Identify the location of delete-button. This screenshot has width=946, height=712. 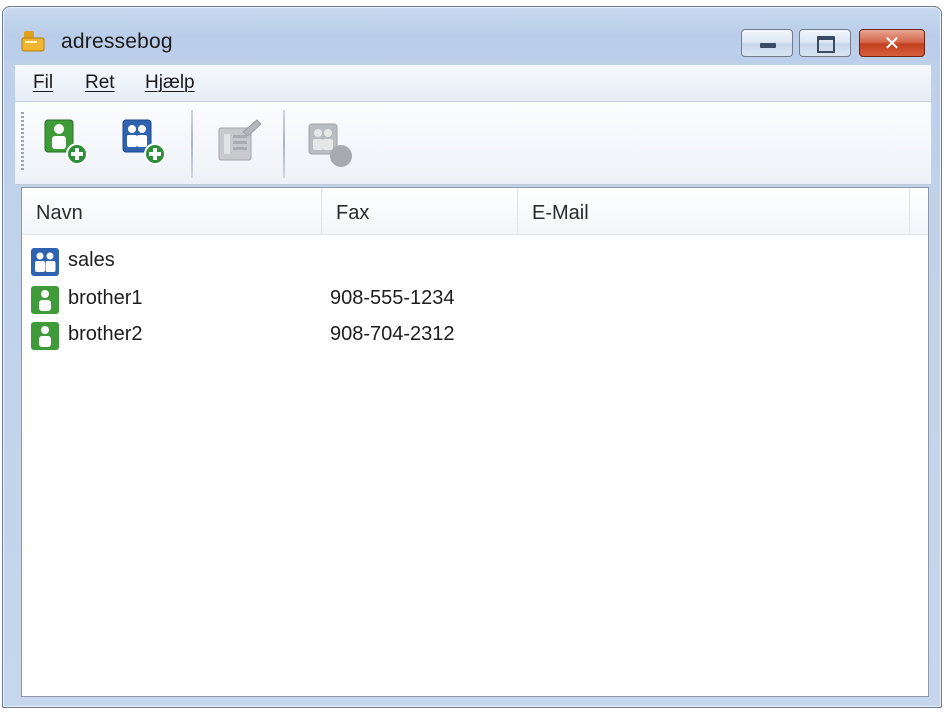
(330, 143).